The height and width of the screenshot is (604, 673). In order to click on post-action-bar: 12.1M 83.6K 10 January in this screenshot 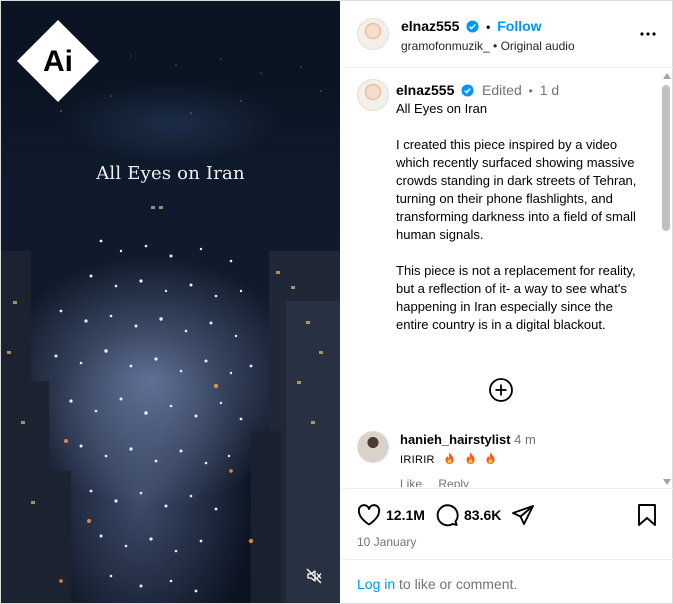, I will do `click(507, 523)`.